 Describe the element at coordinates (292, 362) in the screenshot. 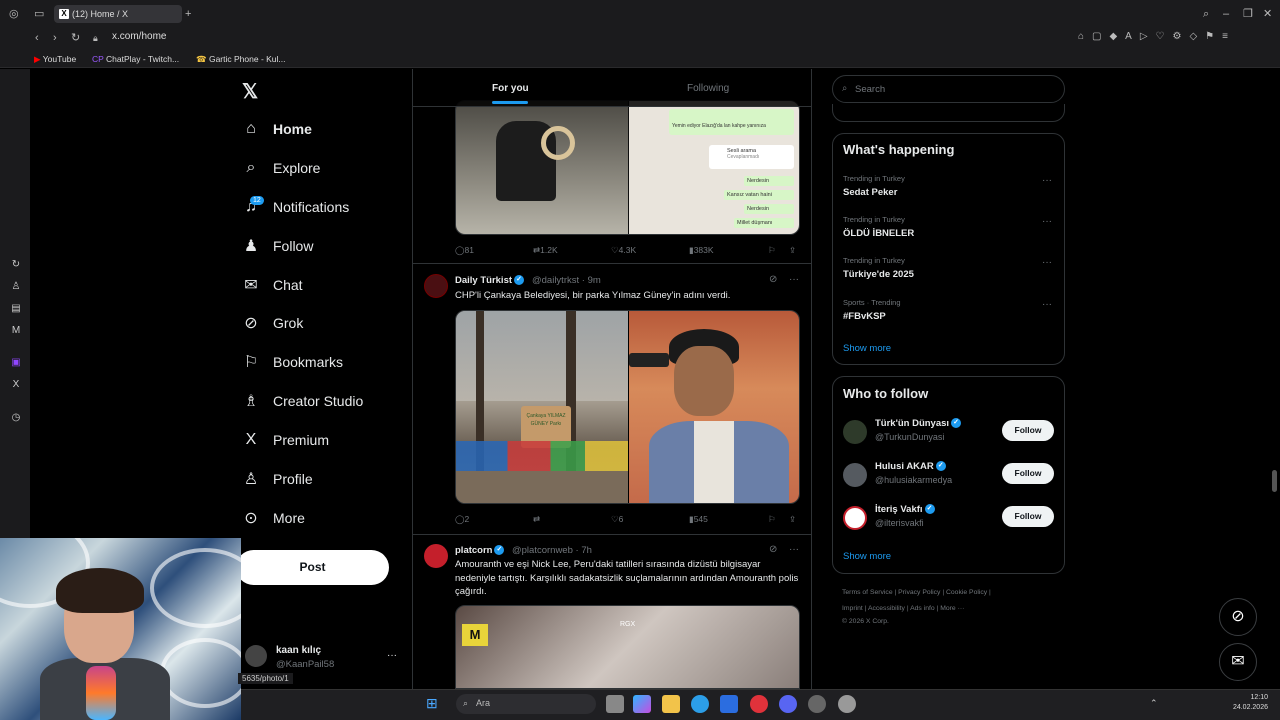

I see `nav-bookmarks: ⚐ Bookmarks` at that location.